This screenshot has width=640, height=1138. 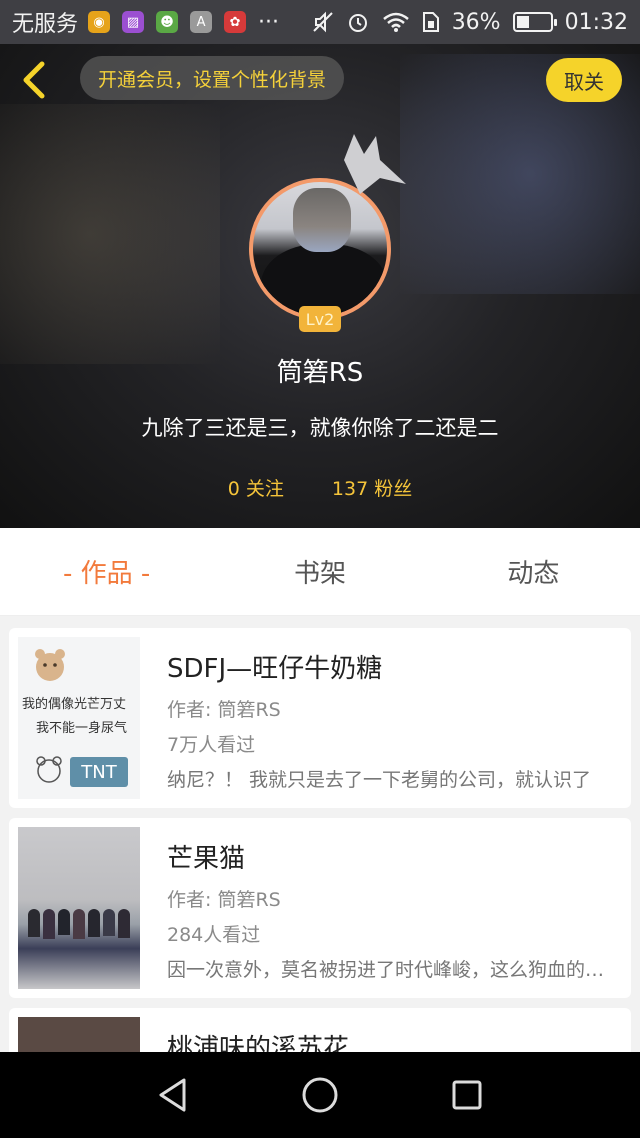 What do you see at coordinates (584, 80) in the screenshot?
I see `unfollow-button: 取关` at bounding box center [584, 80].